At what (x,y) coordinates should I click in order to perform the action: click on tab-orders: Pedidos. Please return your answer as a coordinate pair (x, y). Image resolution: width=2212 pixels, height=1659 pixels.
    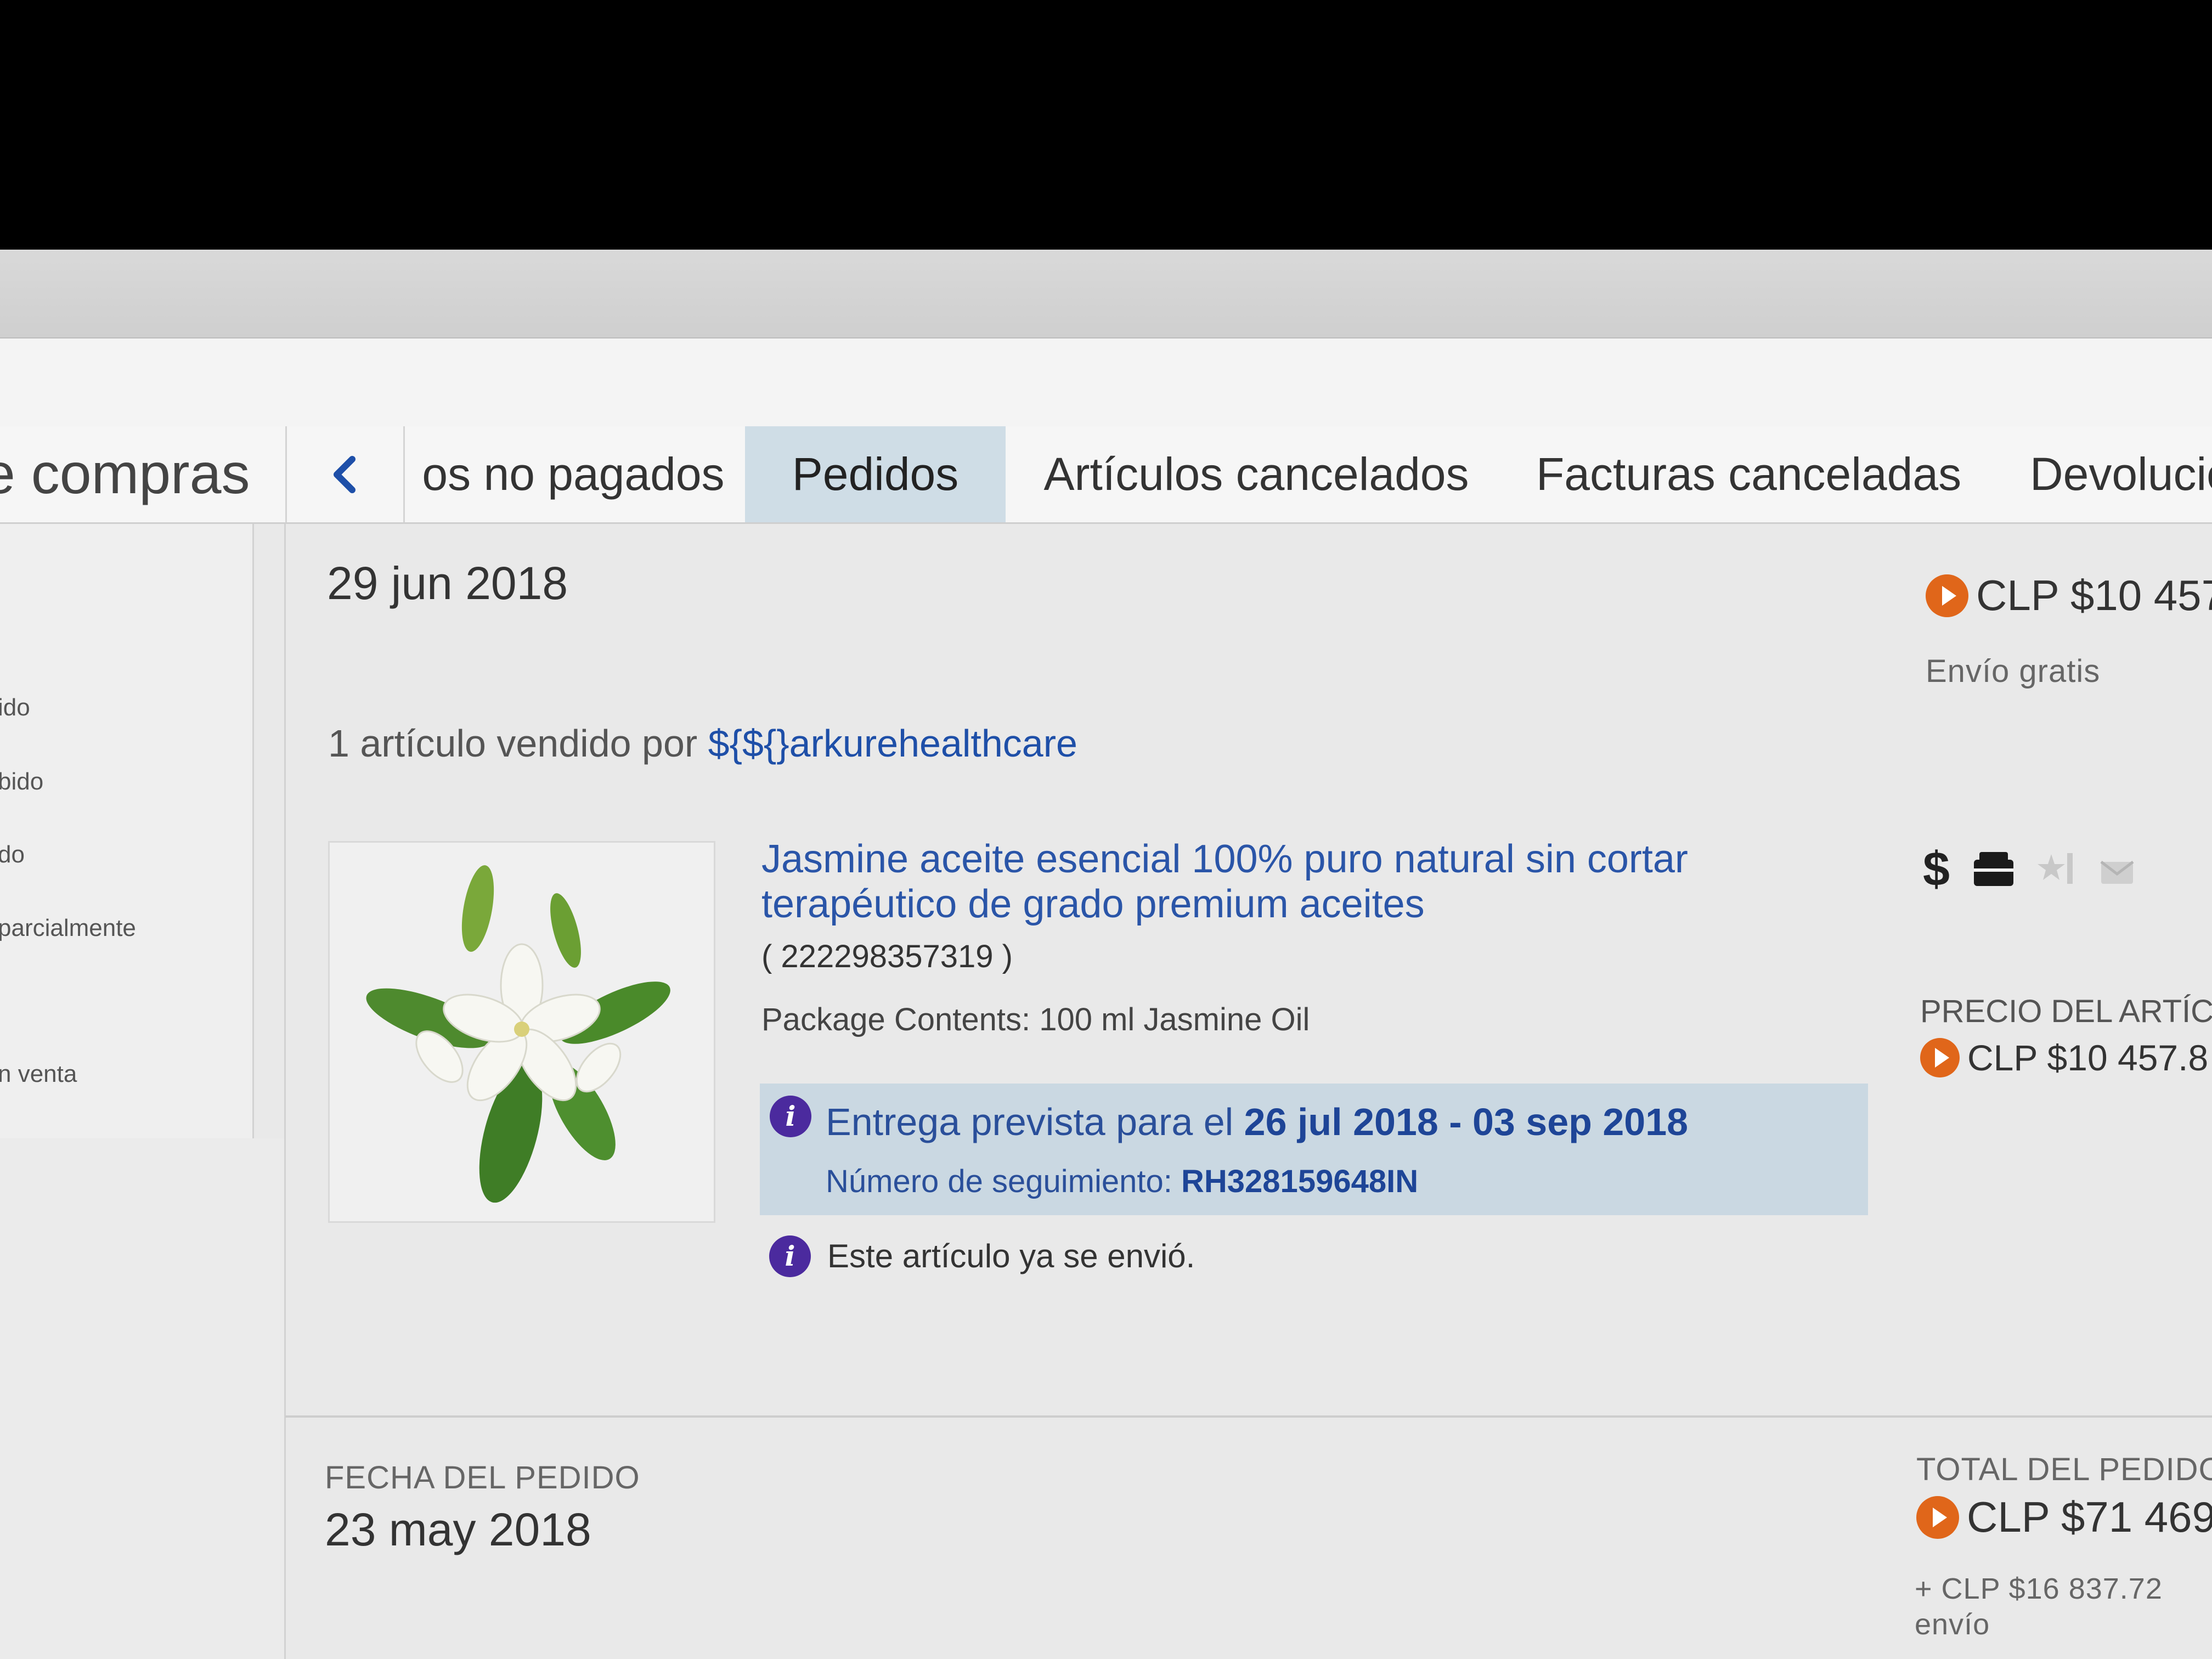
    Looking at the image, I should click on (876, 474).